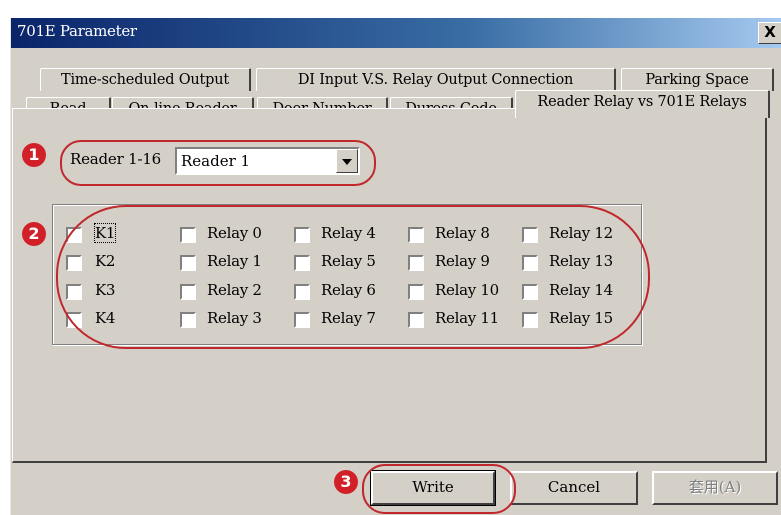 Image resolution: width=781 pixels, height=515 pixels. What do you see at coordinates (348, 261) in the screenshot?
I see `relay-5-label: Relay 5` at bounding box center [348, 261].